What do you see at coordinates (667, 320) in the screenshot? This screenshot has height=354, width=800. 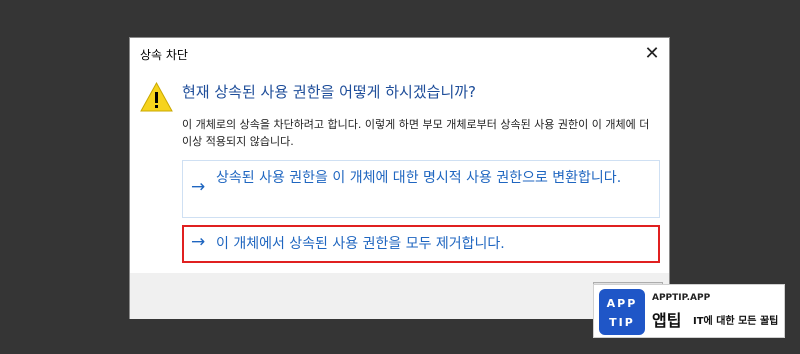 I see `brand-name: 앱팁` at bounding box center [667, 320].